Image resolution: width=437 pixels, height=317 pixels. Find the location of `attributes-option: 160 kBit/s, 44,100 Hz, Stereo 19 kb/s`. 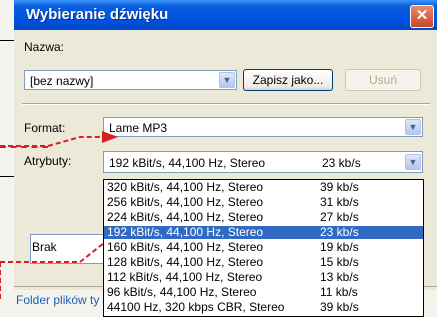

attributes-option: 160 kBit/s, 44,100 Hz, Stereo 19 kb/s is located at coordinates (263, 247).